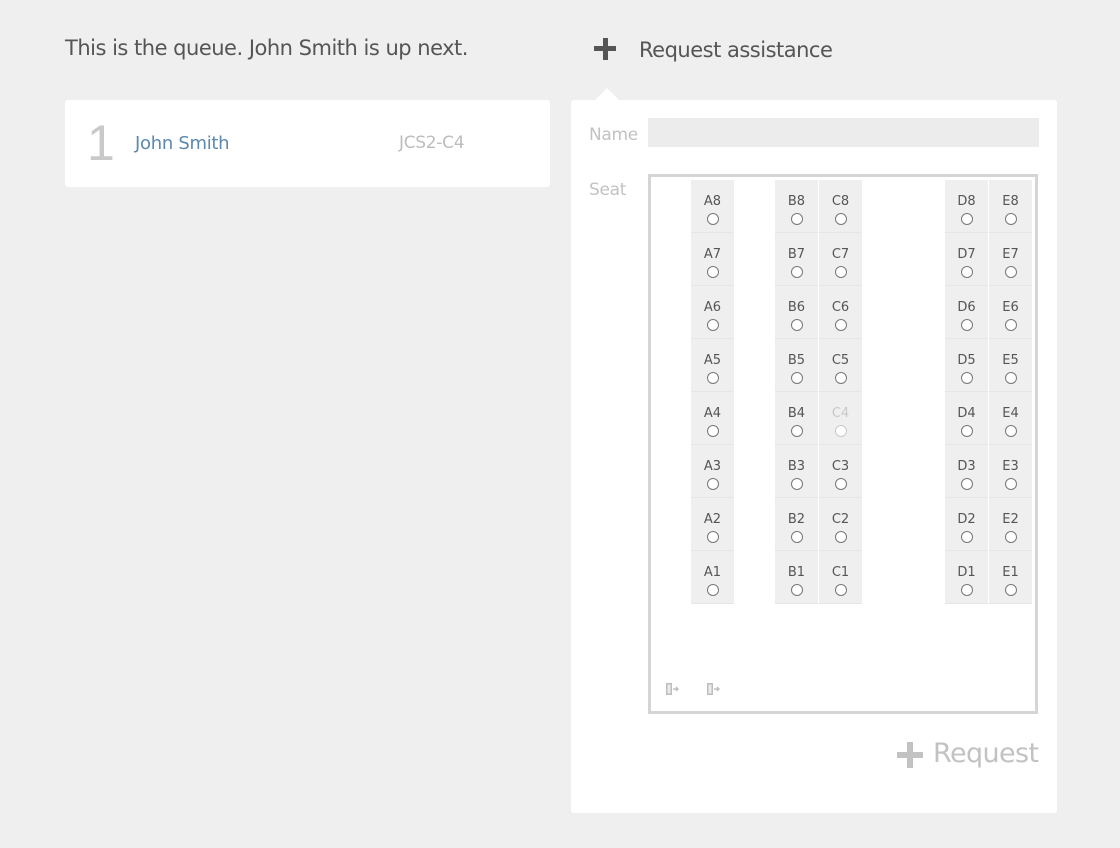 This screenshot has height=848, width=1120. I want to click on seat-d2: D2, so click(966, 524).